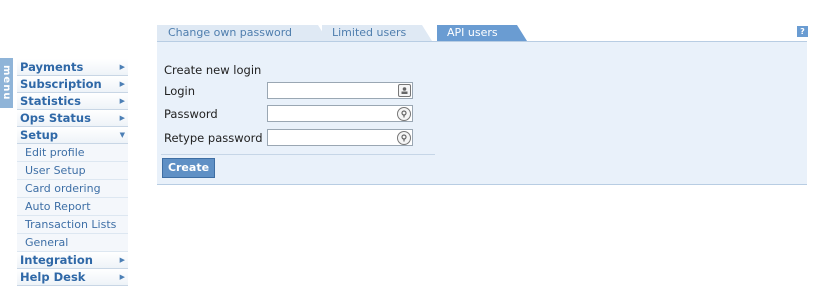  Describe the element at coordinates (242, 33) in the screenshot. I see `tab-change-own-password: Change own password` at that location.